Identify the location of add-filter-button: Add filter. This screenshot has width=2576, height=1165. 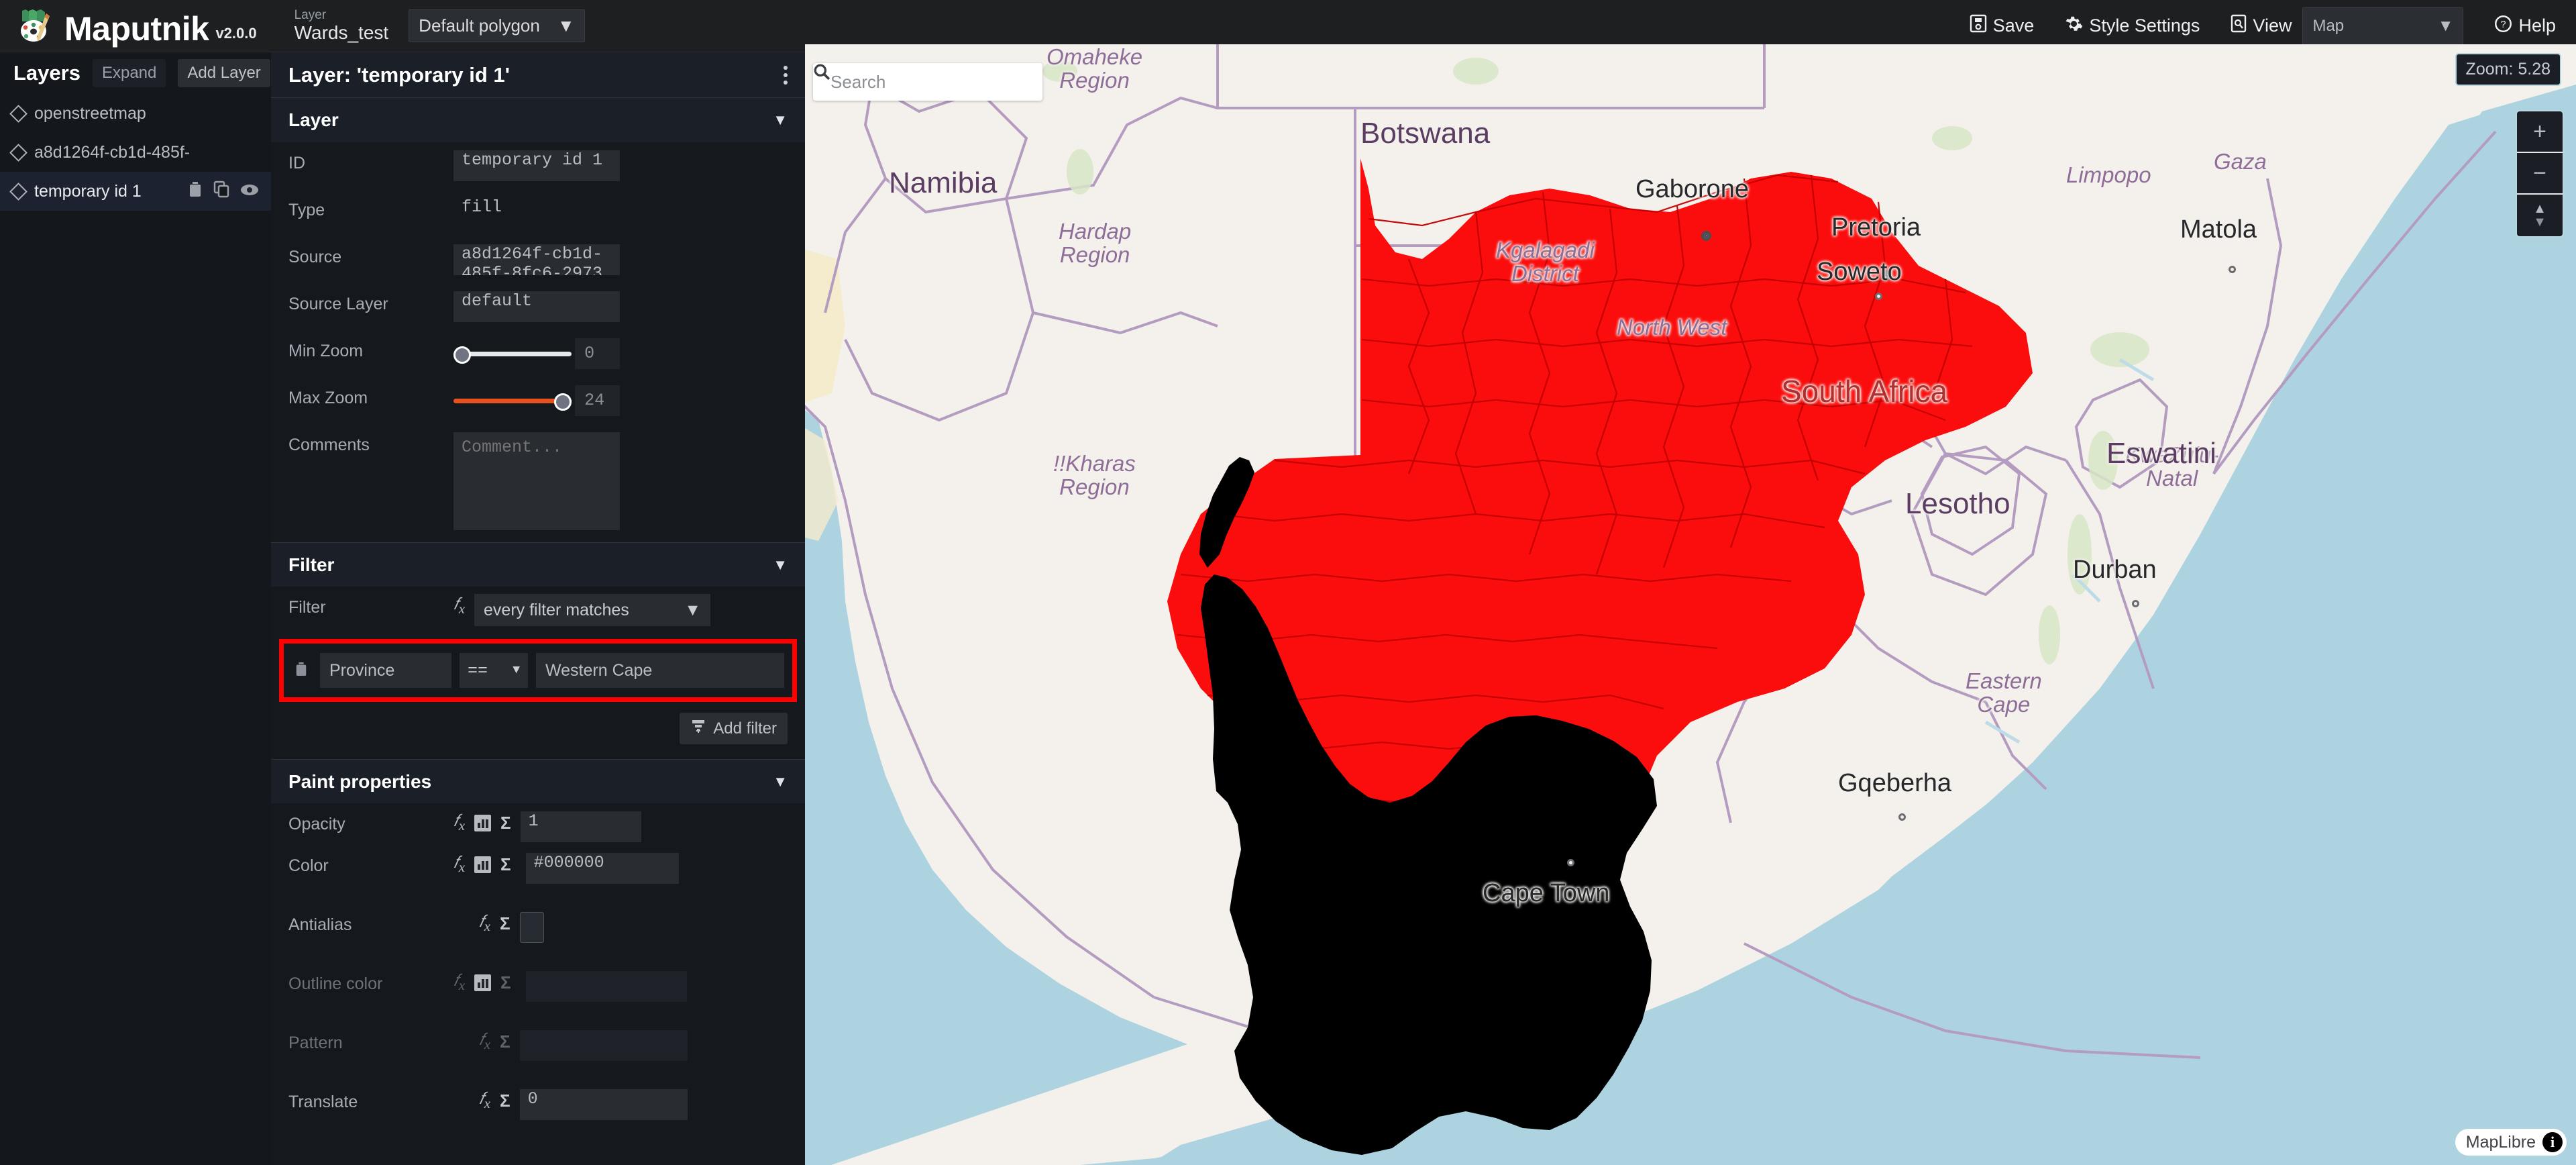
(734, 728).